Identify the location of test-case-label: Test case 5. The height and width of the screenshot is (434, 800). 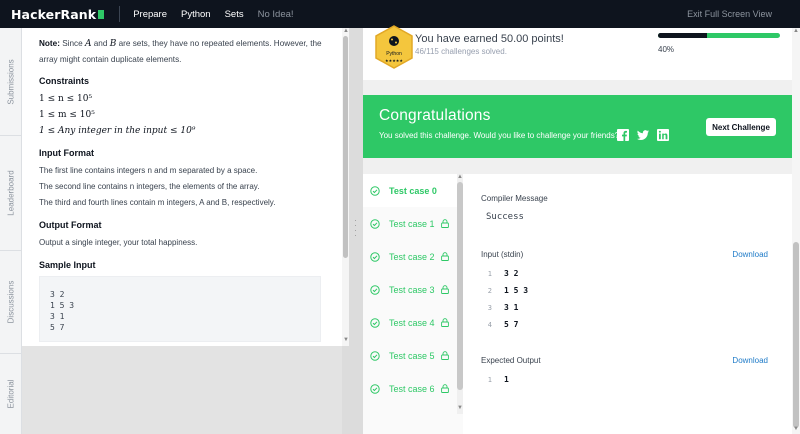
(412, 355).